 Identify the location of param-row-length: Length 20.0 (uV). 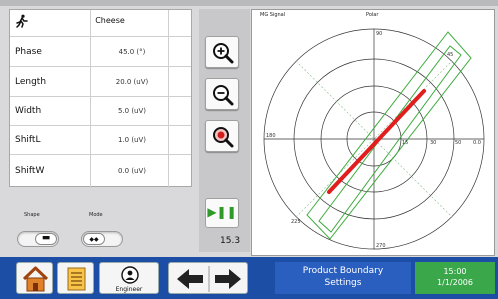
(100, 82).